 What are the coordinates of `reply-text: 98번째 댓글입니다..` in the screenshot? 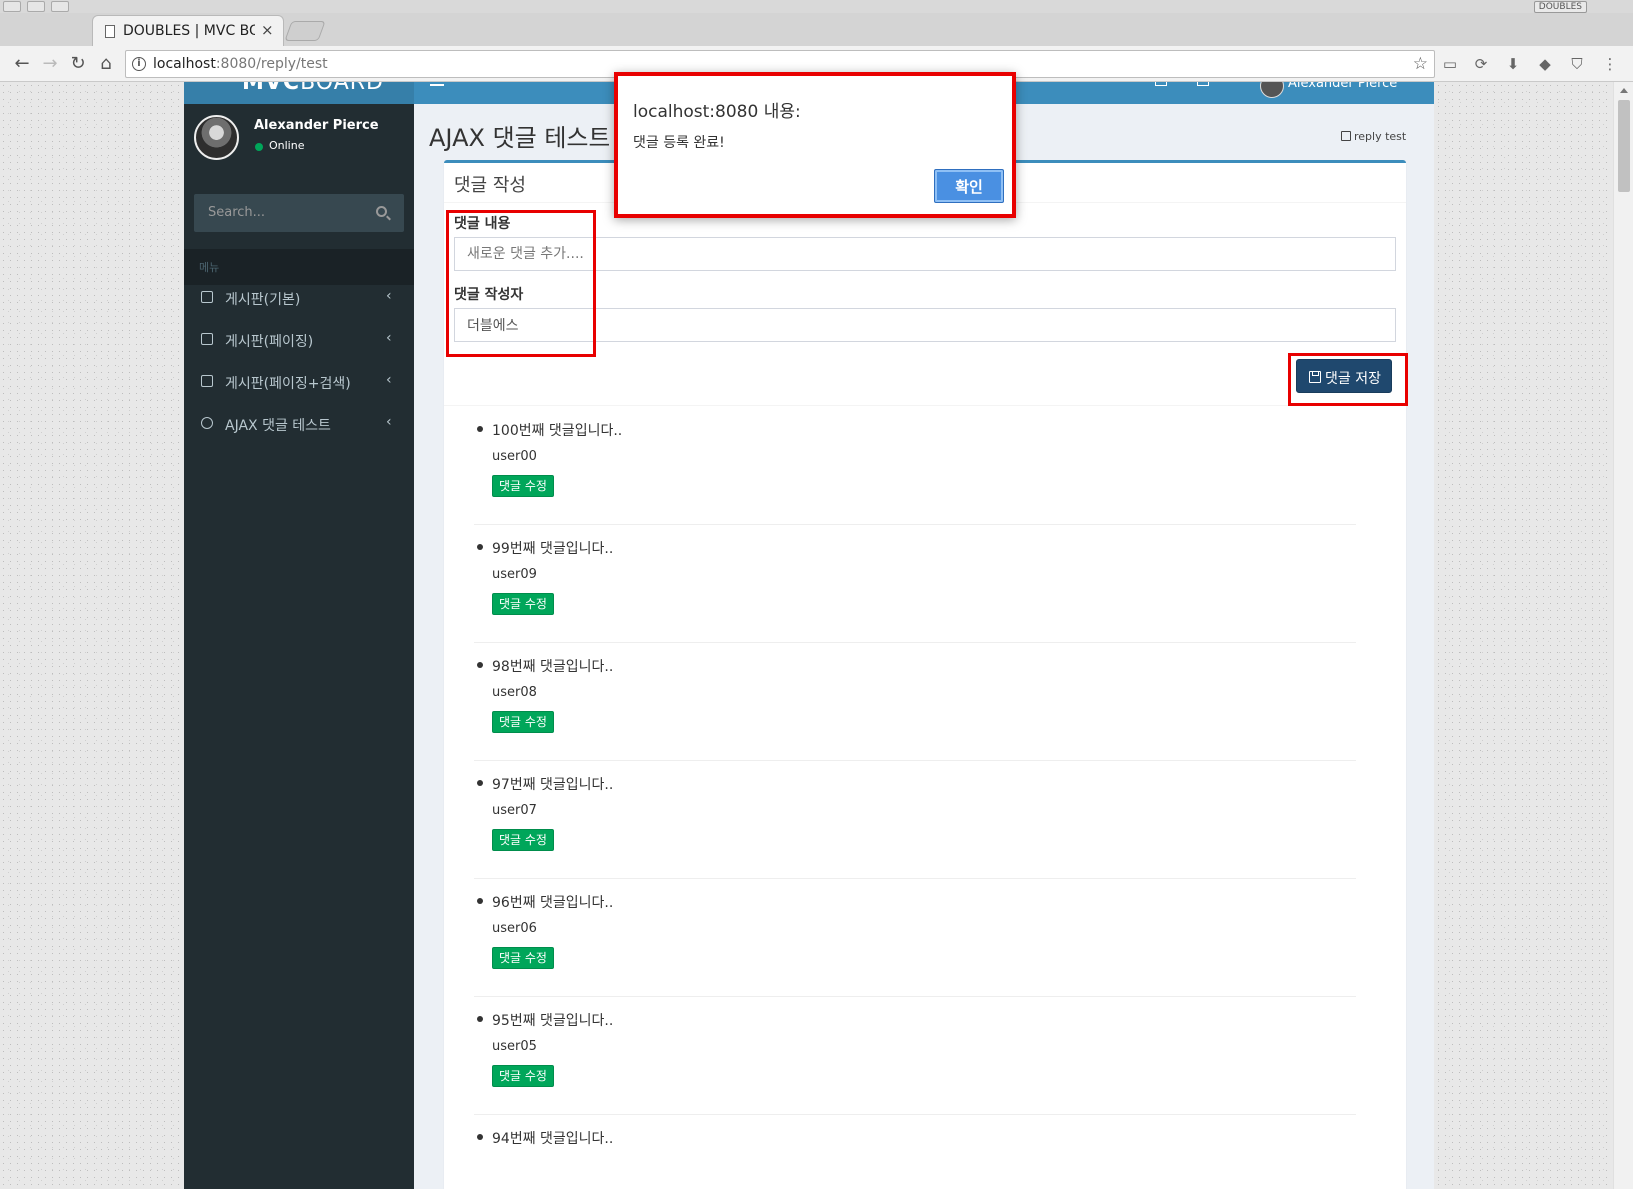 It's located at (553, 667).